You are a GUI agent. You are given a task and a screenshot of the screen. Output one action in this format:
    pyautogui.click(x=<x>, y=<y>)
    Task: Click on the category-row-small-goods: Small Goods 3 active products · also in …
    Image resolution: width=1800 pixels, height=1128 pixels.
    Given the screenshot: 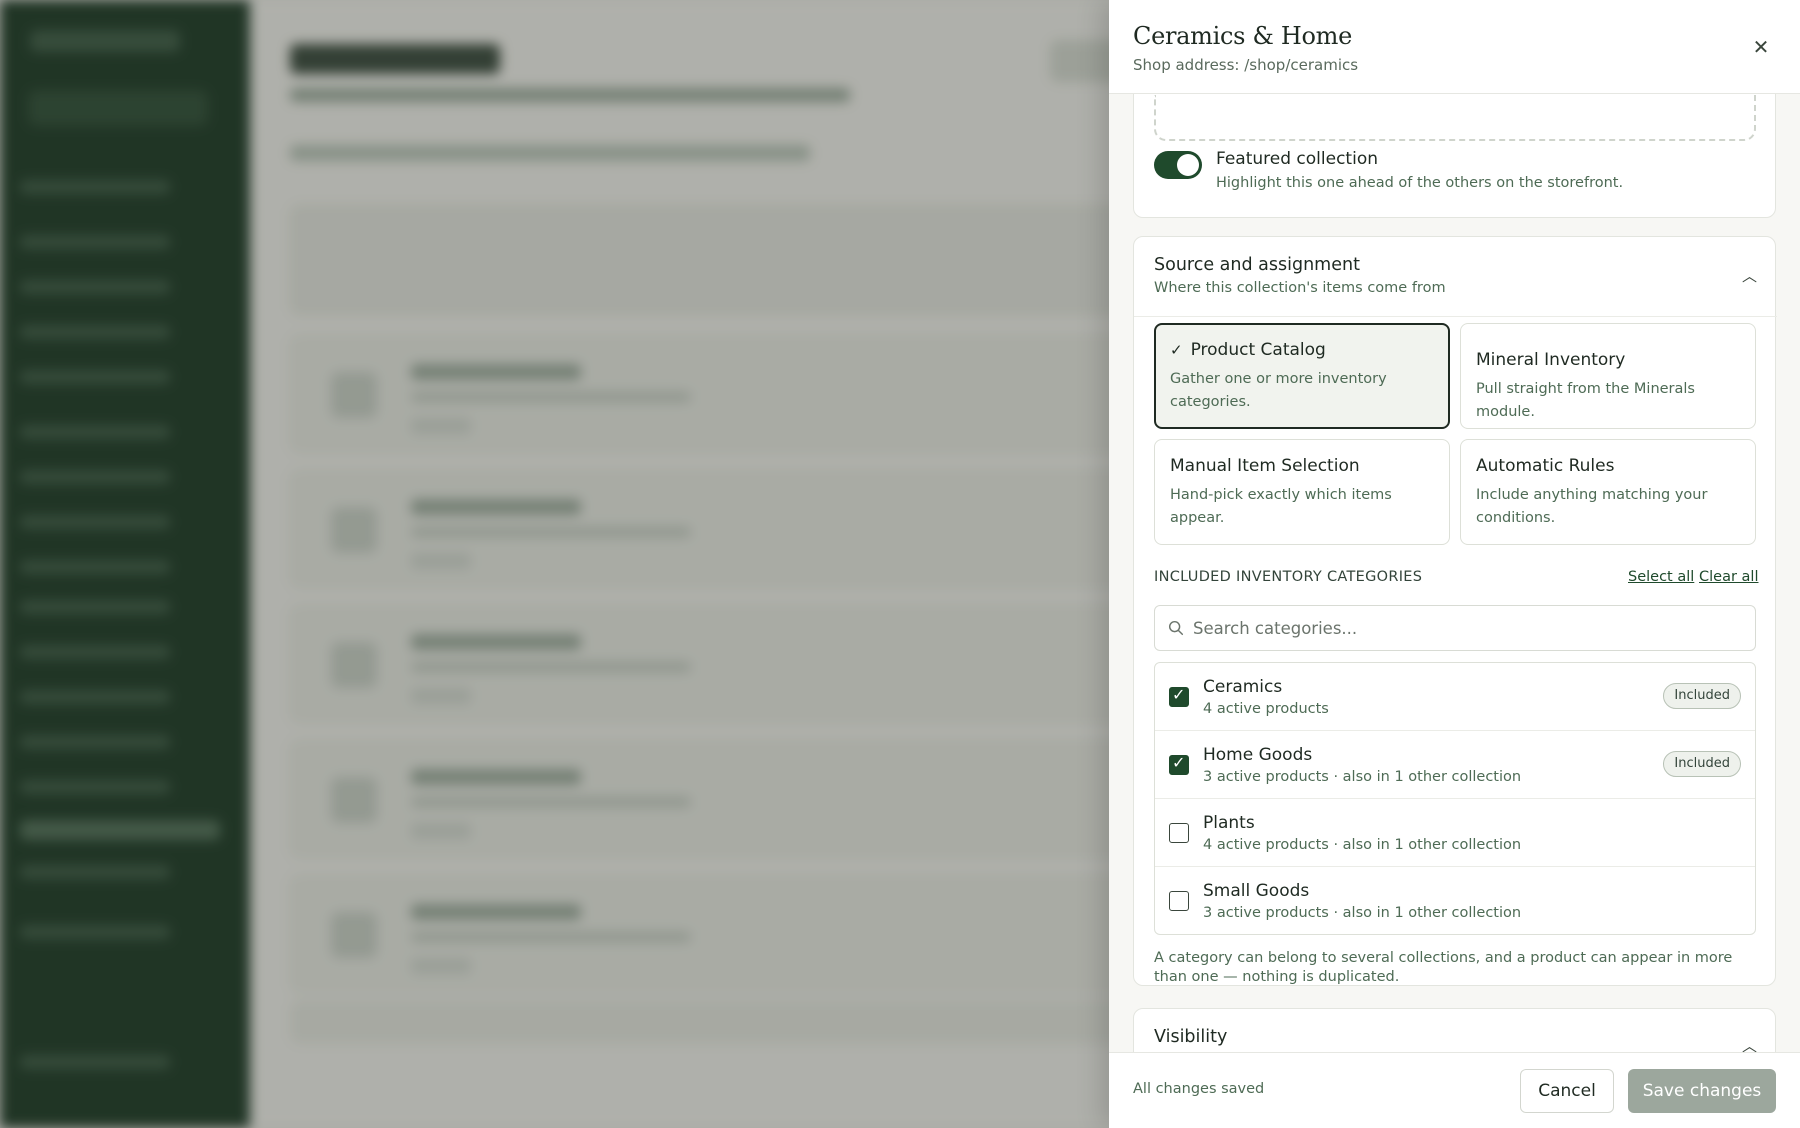 What is the action you would take?
    pyautogui.click(x=1455, y=901)
    